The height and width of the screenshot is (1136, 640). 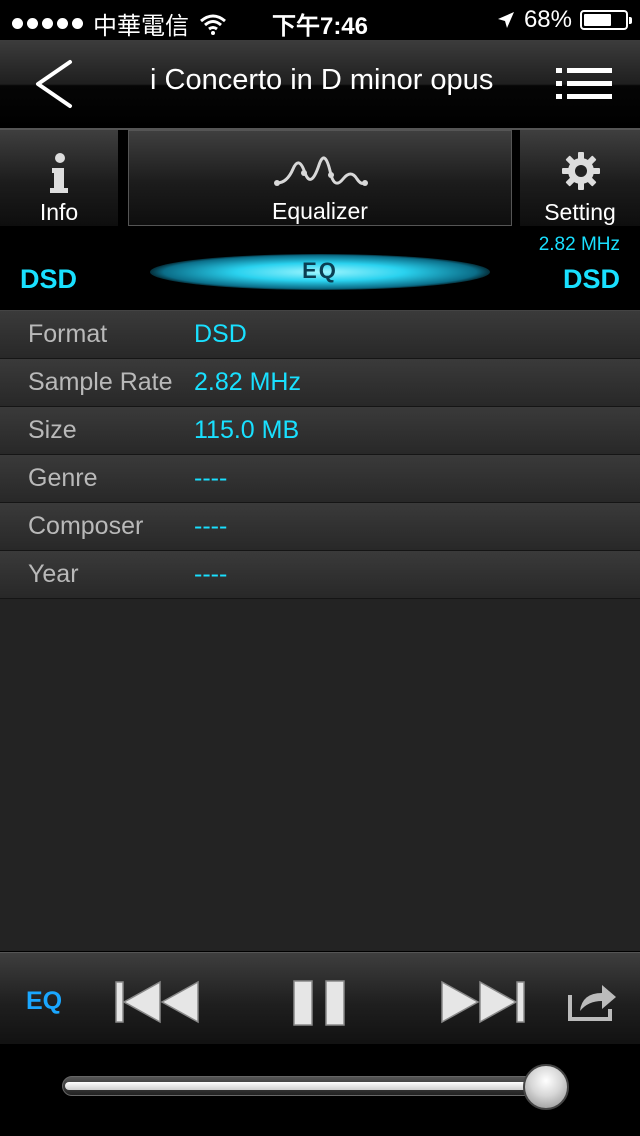 What do you see at coordinates (220, 334) in the screenshot?
I see `info-value: DSD` at bounding box center [220, 334].